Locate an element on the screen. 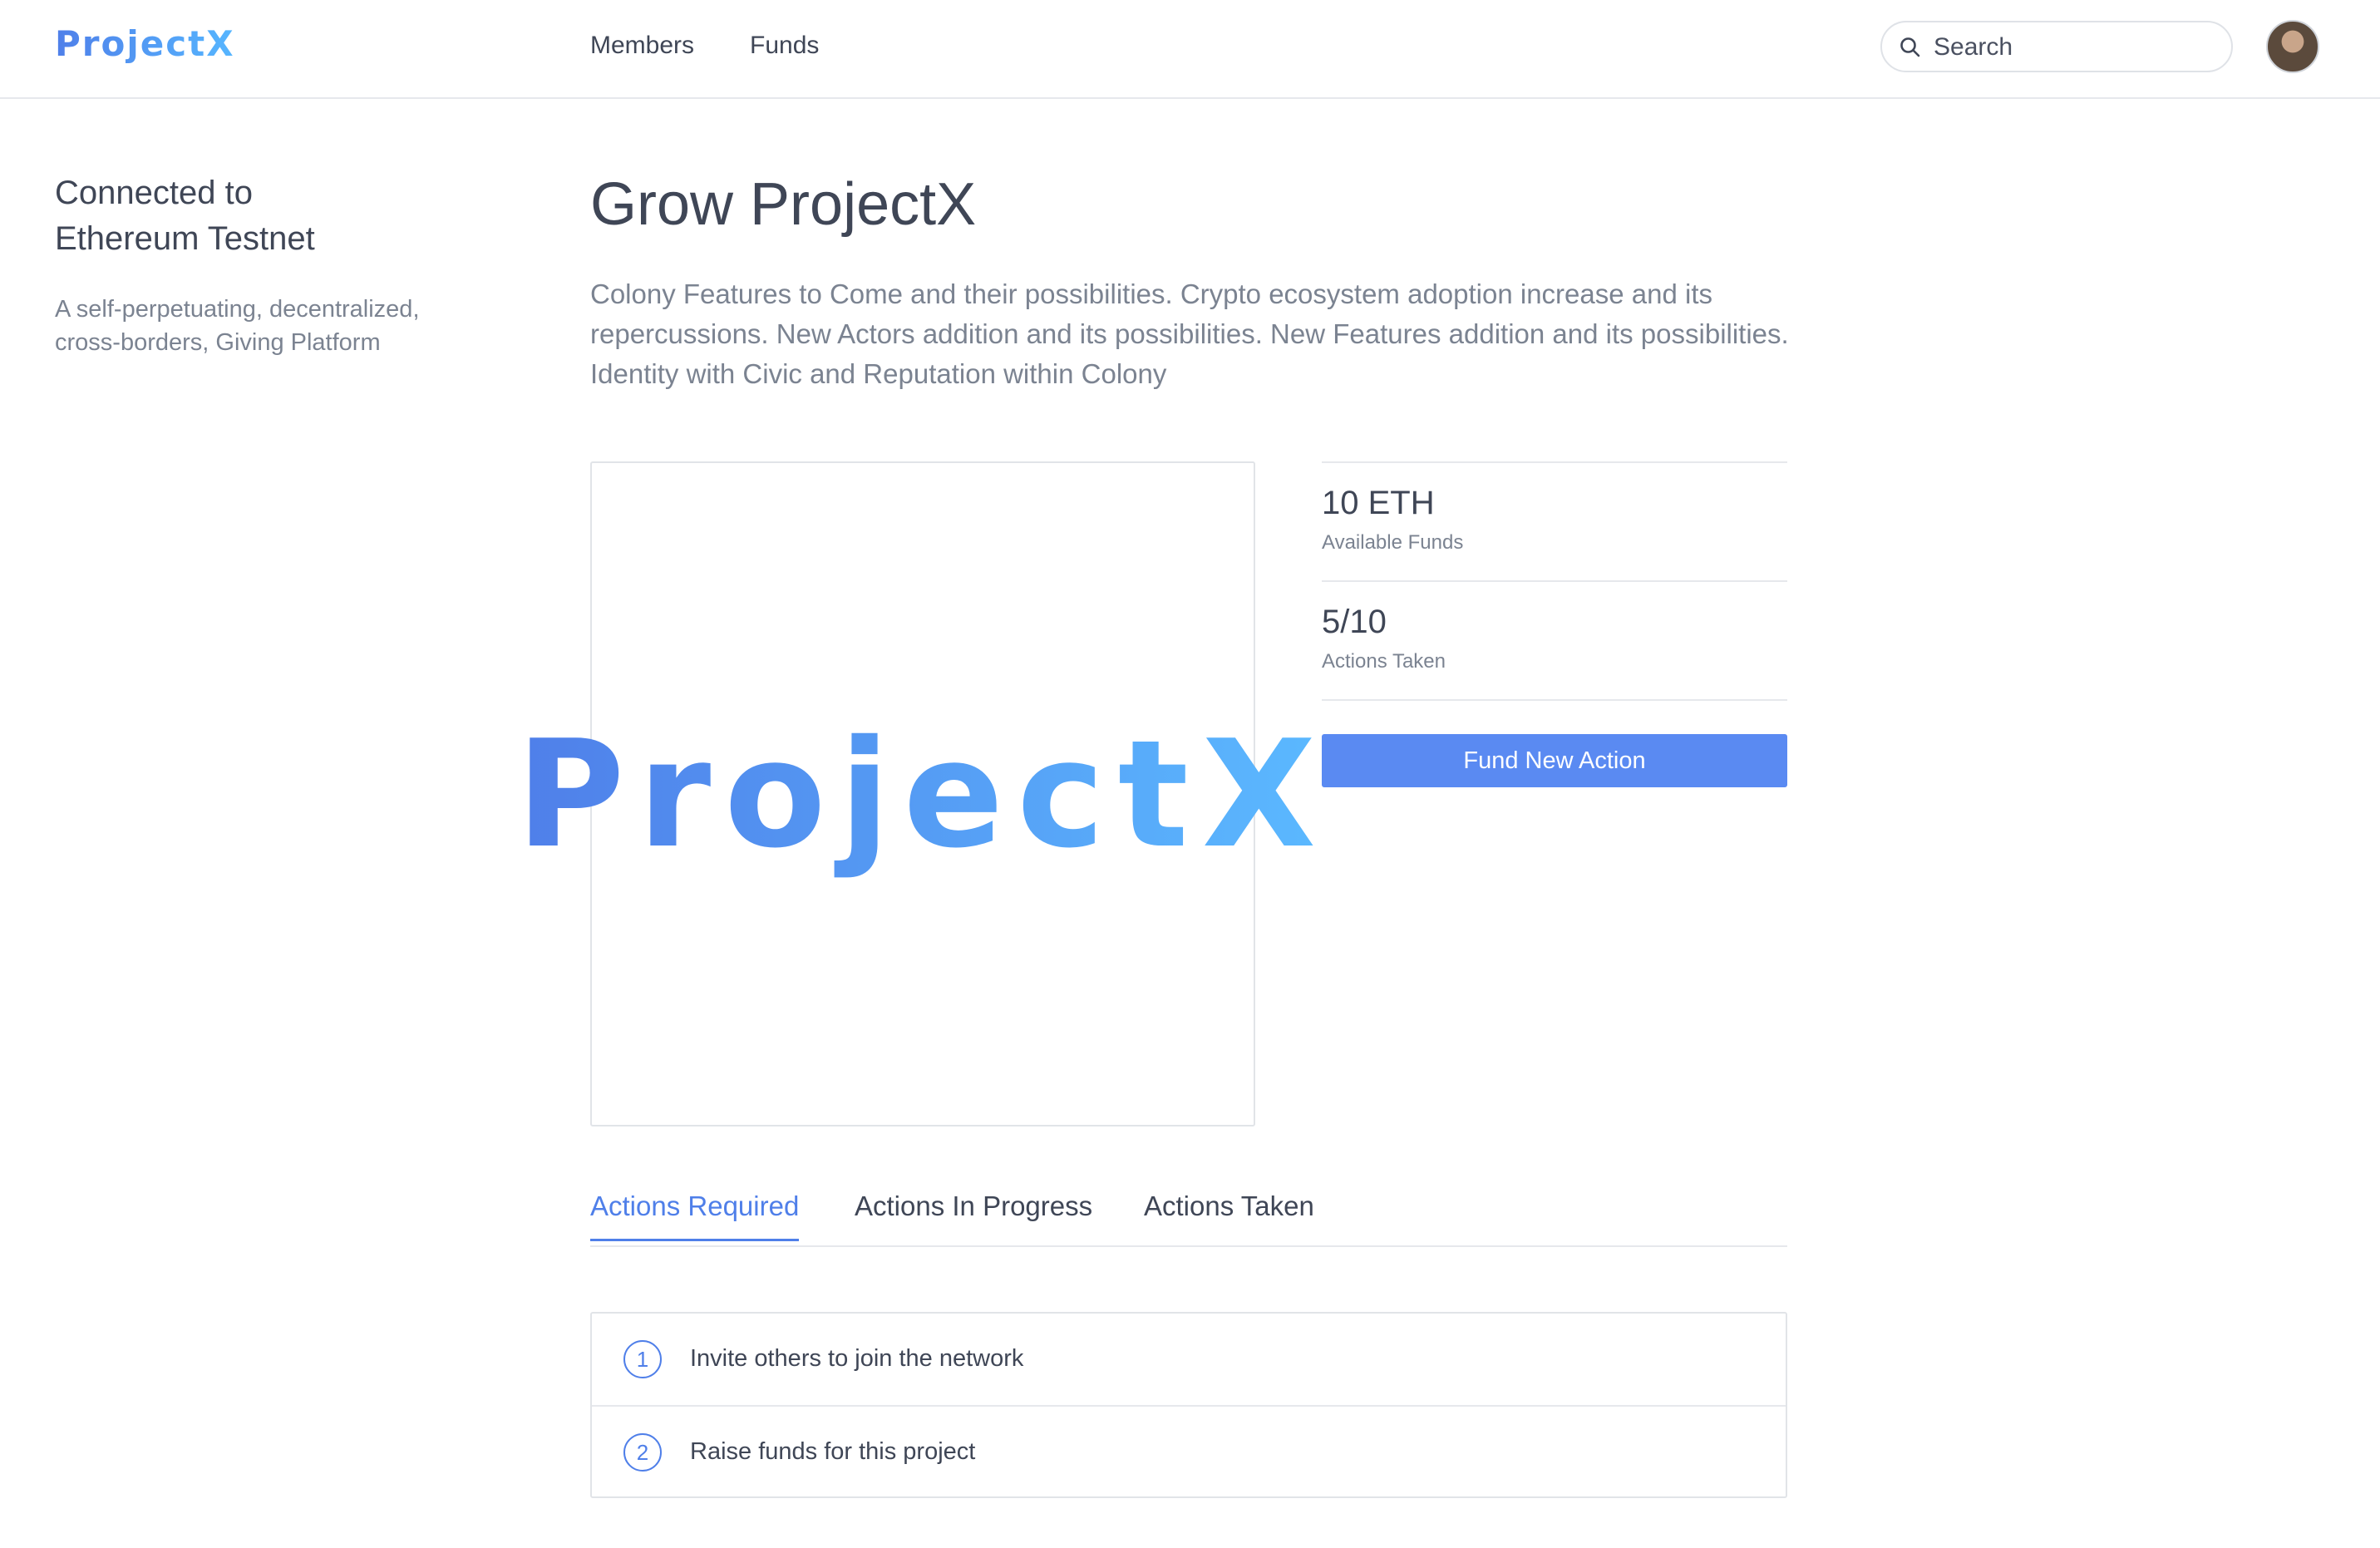 The height and width of the screenshot is (1548, 2380). top-navbar: ProjectX Members Funds is located at coordinates (1190, 50).